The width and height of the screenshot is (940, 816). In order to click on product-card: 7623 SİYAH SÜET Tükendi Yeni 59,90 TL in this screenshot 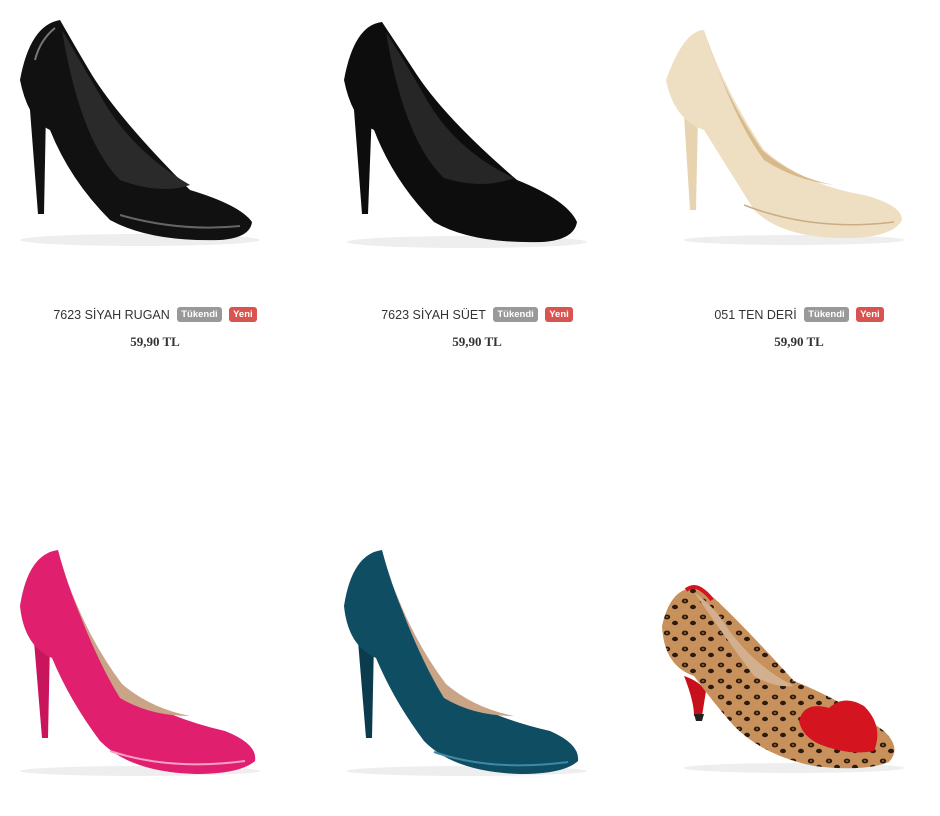, I will do `click(477, 180)`.